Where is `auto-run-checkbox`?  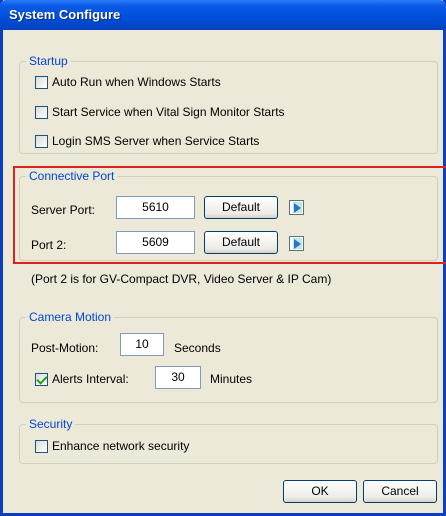
auto-run-checkbox is located at coordinates (41, 82).